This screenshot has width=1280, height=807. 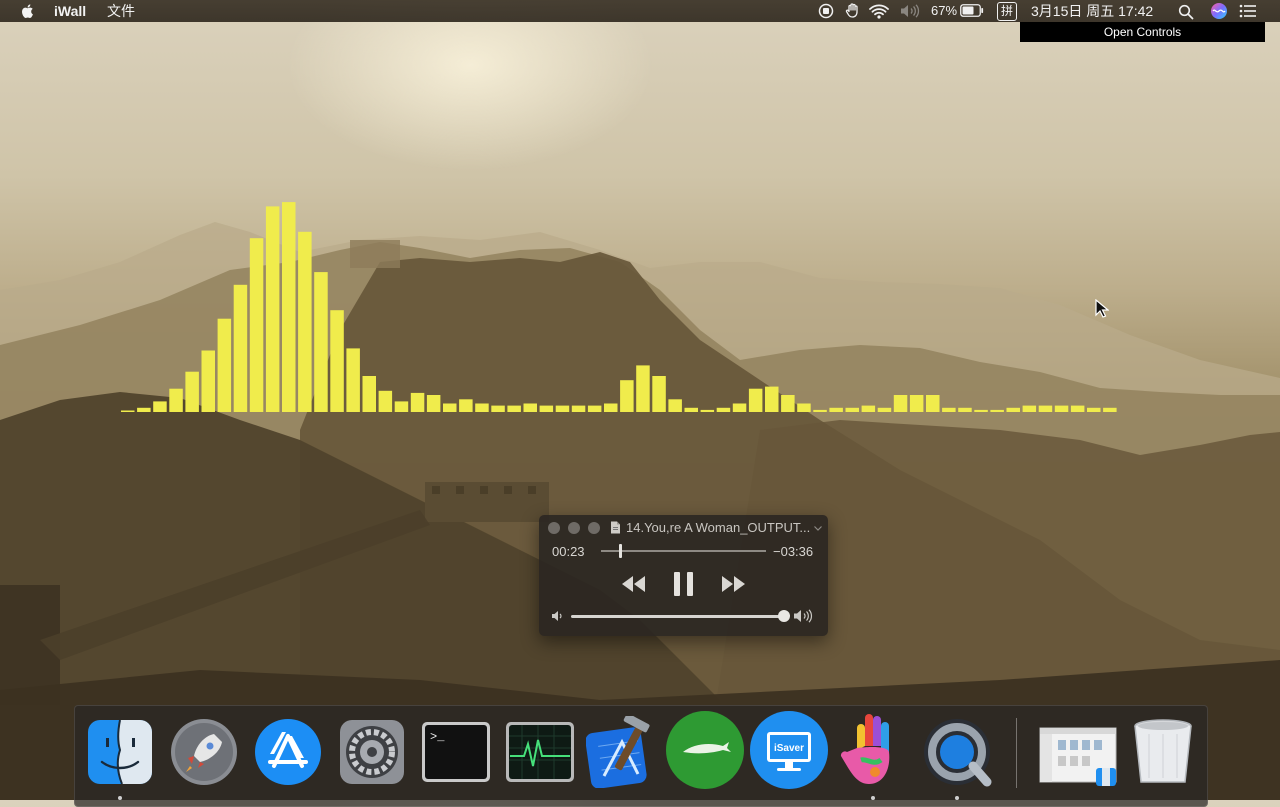 I want to click on launchpad-icon, so click(x=204, y=752).